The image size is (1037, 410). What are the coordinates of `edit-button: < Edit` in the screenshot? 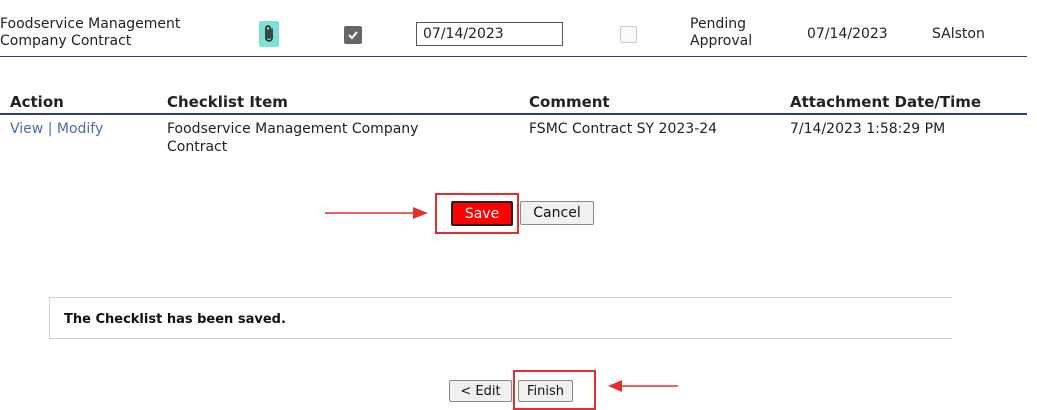 It's located at (480, 391).